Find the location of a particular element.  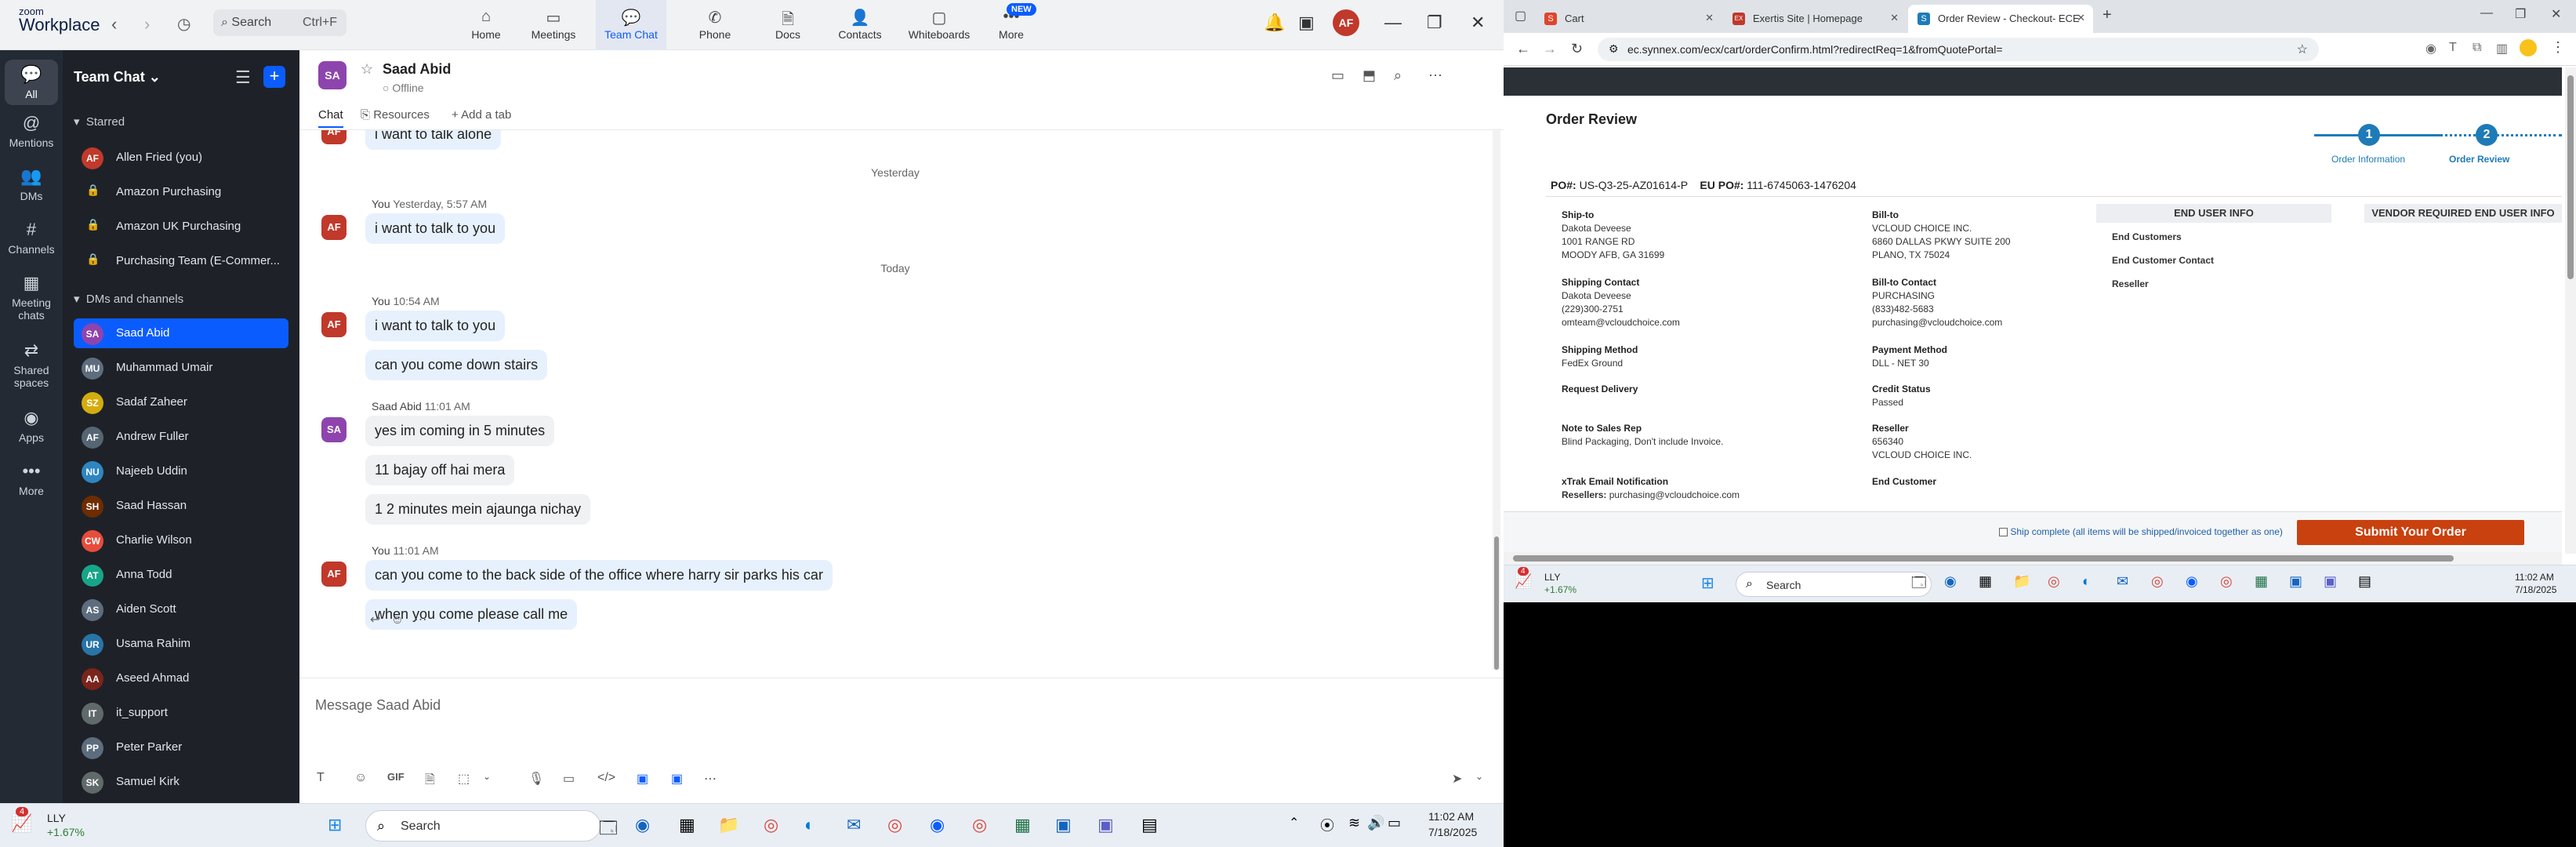

taskbar-search: ⌕ Search is located at coordinates (1834, 584).